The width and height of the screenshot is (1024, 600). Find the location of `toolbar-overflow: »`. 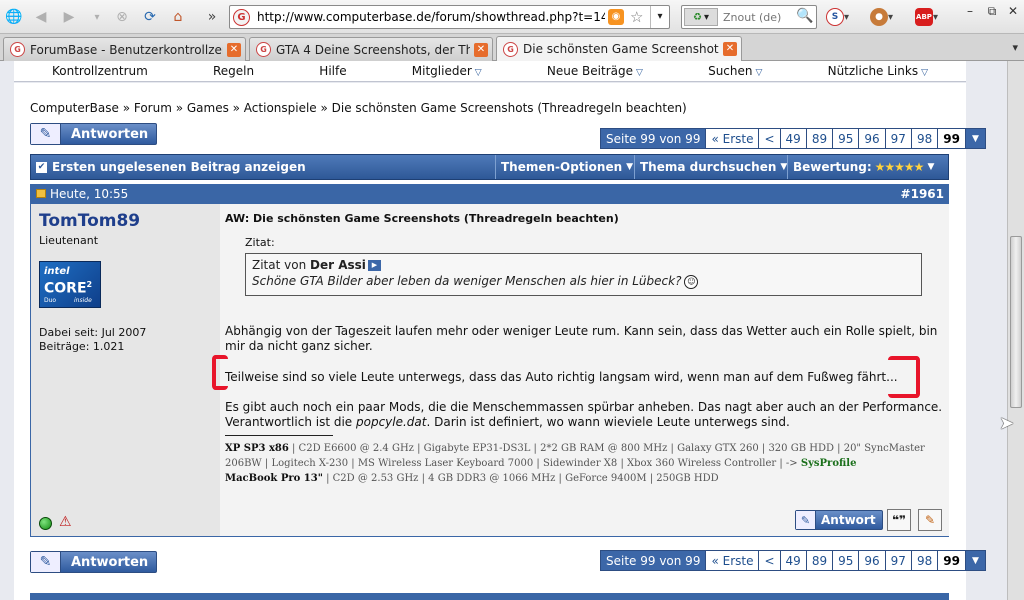

toolbar-overflow: » is located at coordinates (212, 17).